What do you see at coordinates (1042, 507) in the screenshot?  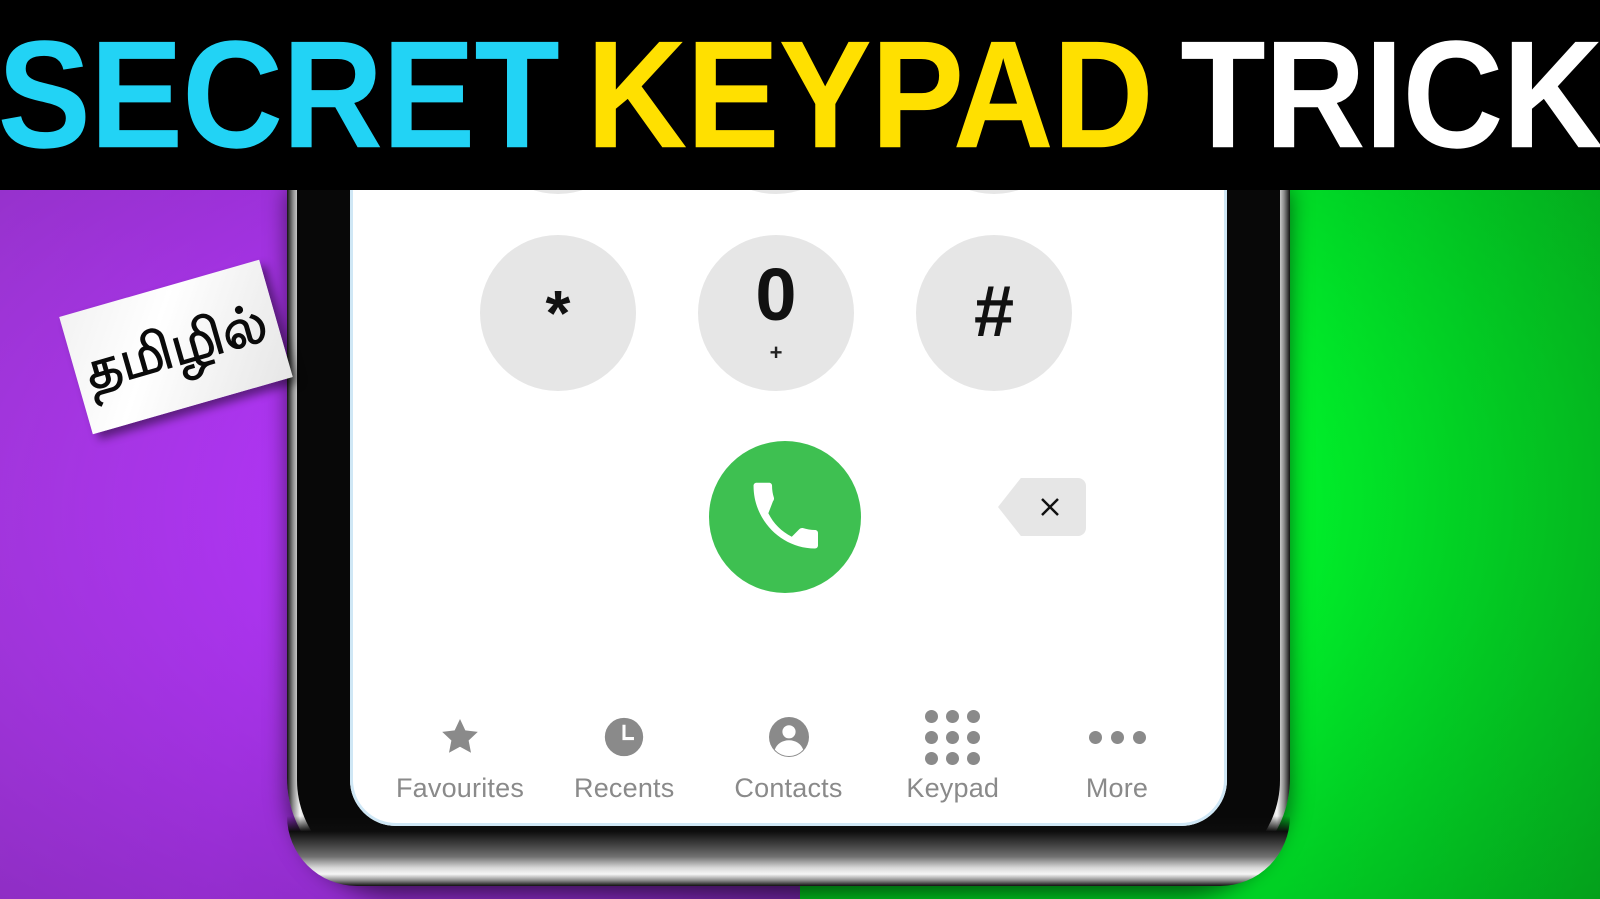 I see `backspace-button` at bounding box center [1042, 507].